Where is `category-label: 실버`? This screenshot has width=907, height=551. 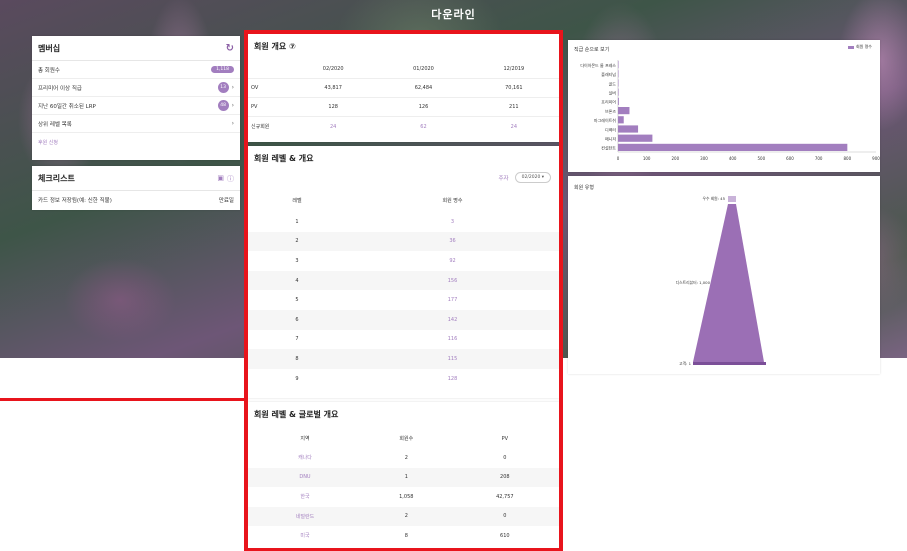 category-label: 실버 is located at coordinates (613, 93).